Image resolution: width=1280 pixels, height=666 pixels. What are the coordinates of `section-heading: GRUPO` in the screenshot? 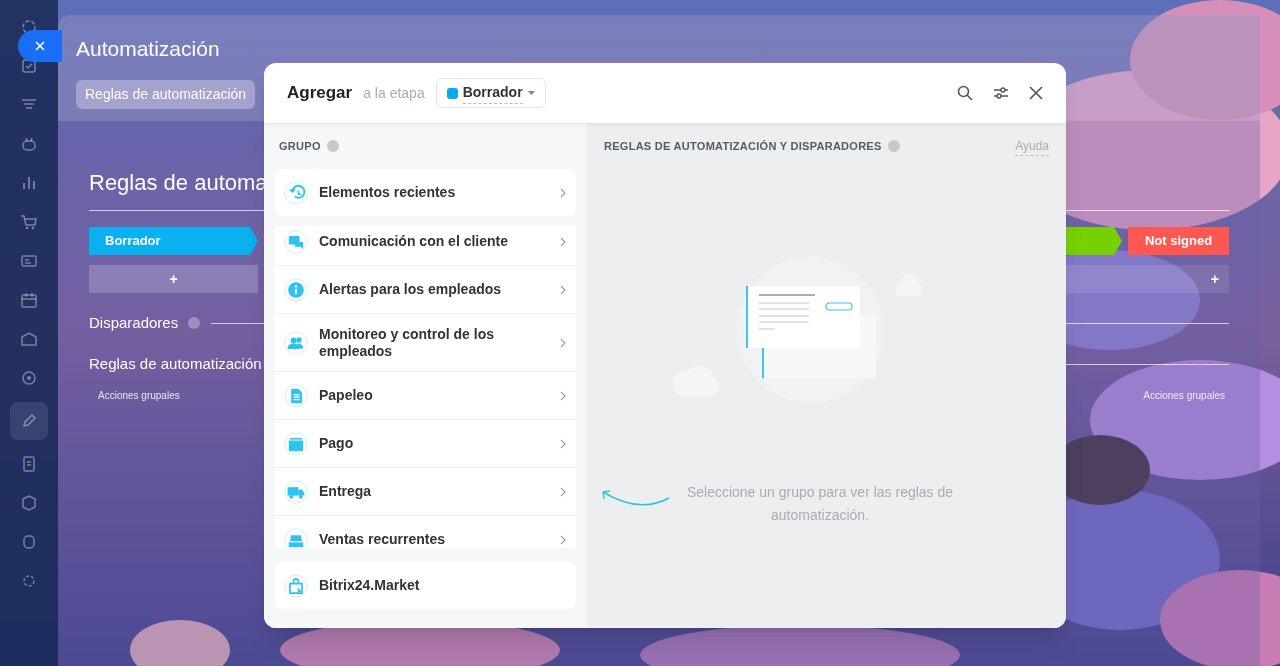 It's located at (300, 146).